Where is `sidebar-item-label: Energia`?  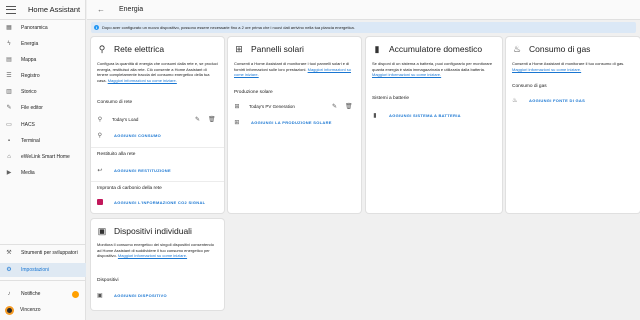
sidebar-item-label: Energia is located at coordinates (30, 44).